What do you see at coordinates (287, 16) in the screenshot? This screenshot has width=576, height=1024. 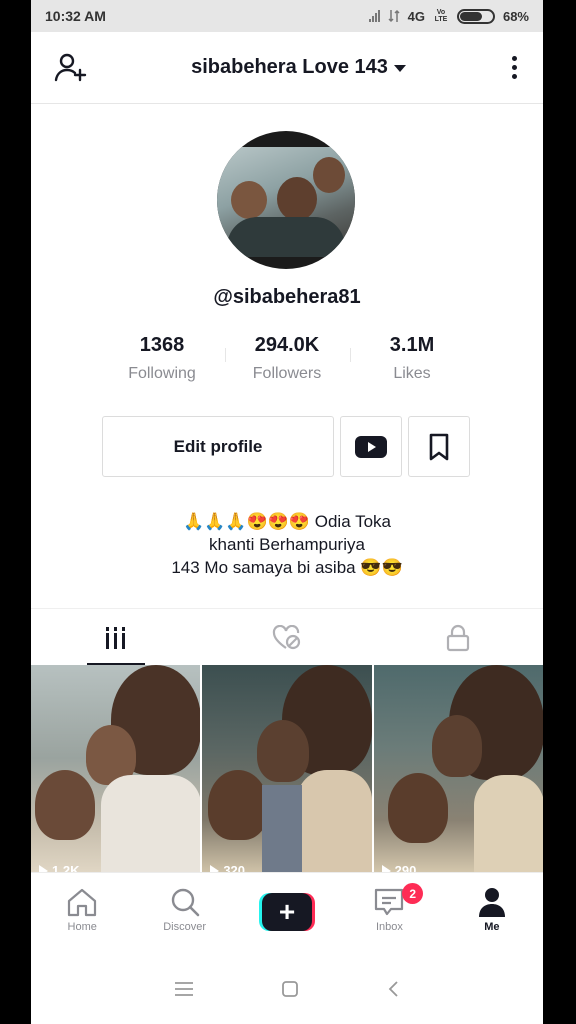 I see `status-bar: 10:32 AM 4G Vo LTE 68%` at bounding box center [287, 16].